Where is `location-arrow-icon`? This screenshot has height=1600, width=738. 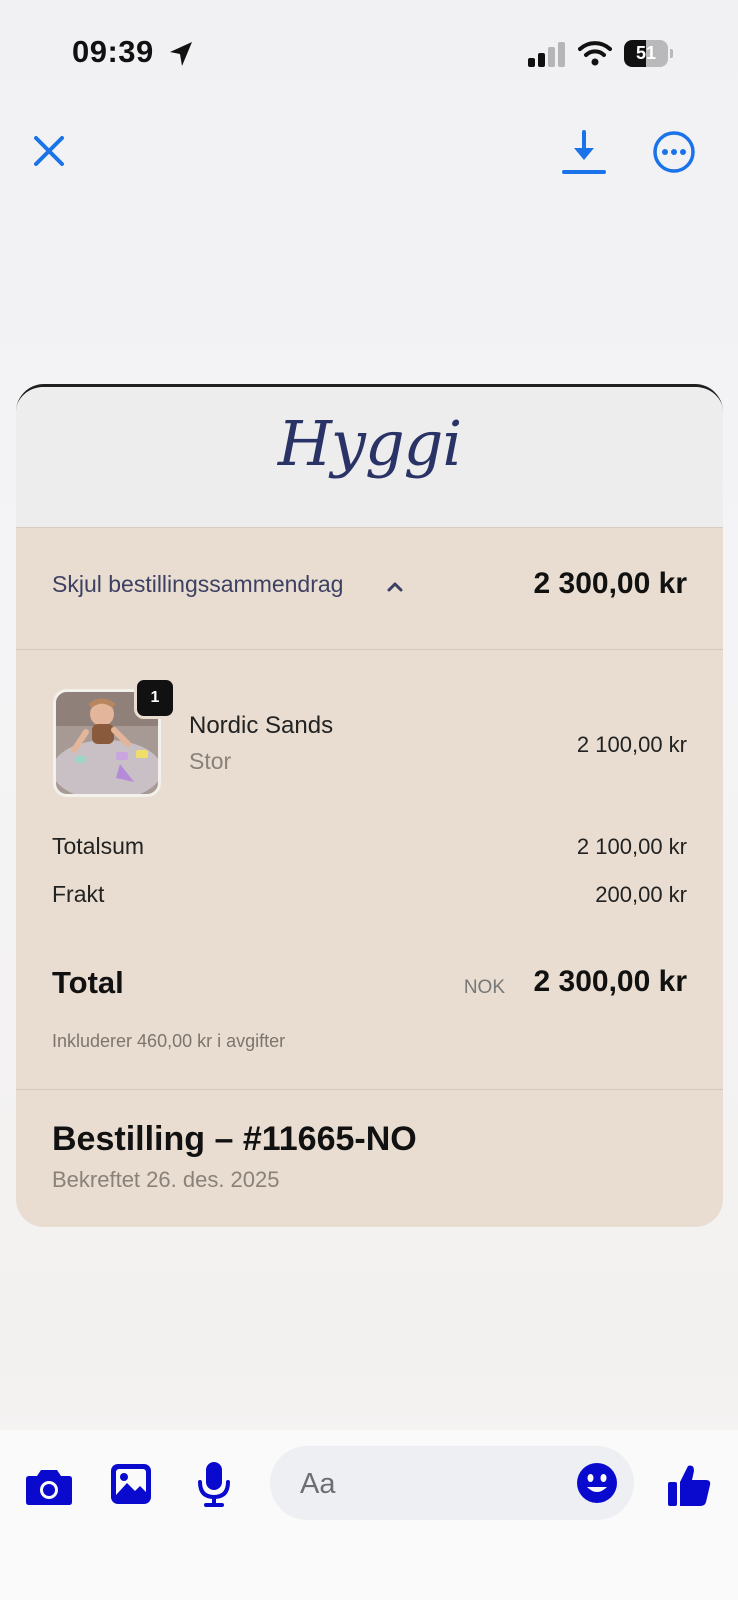
location-arrow-icon is located at coordinates (181, 54).